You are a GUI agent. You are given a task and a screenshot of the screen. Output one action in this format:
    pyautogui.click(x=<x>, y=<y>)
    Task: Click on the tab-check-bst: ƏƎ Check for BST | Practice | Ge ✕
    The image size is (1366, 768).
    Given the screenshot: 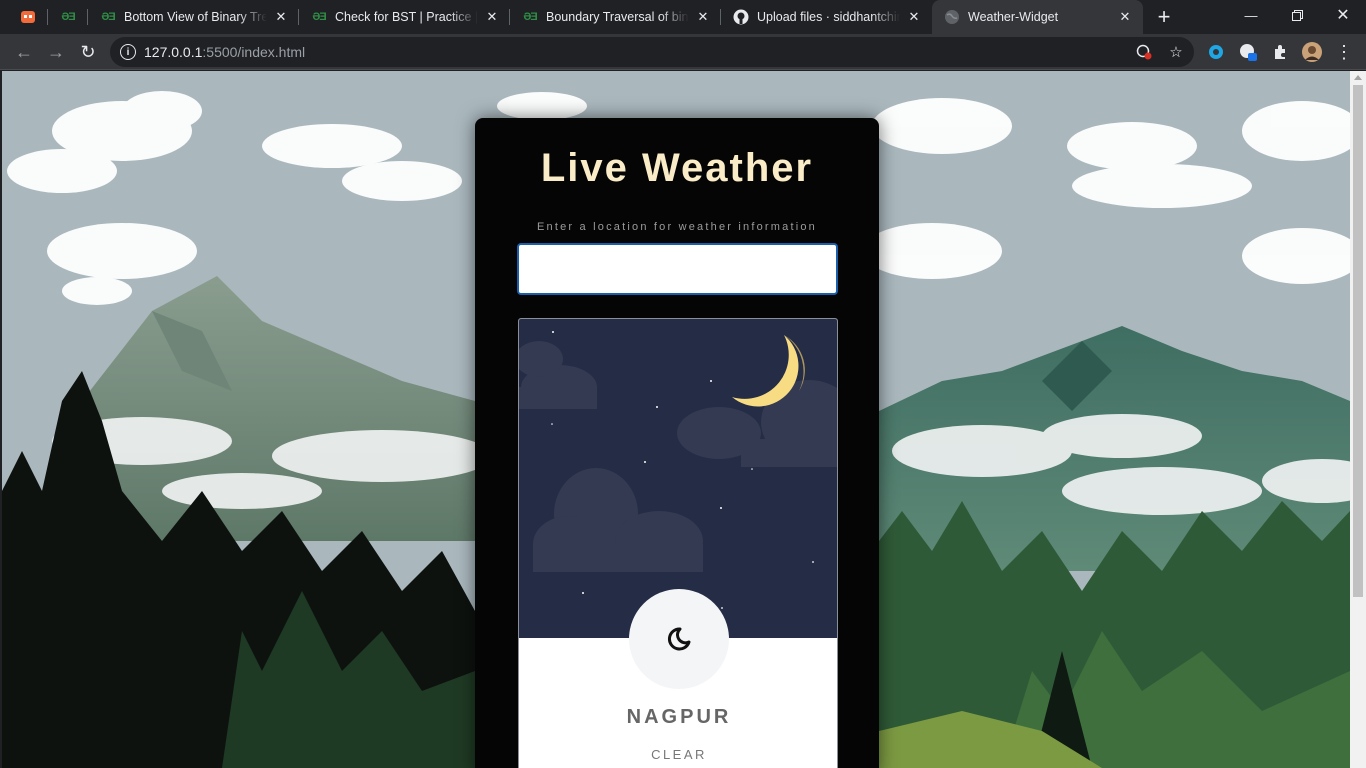 What is the action you would take?
    pyautogui.click(x=404, y=17)
    